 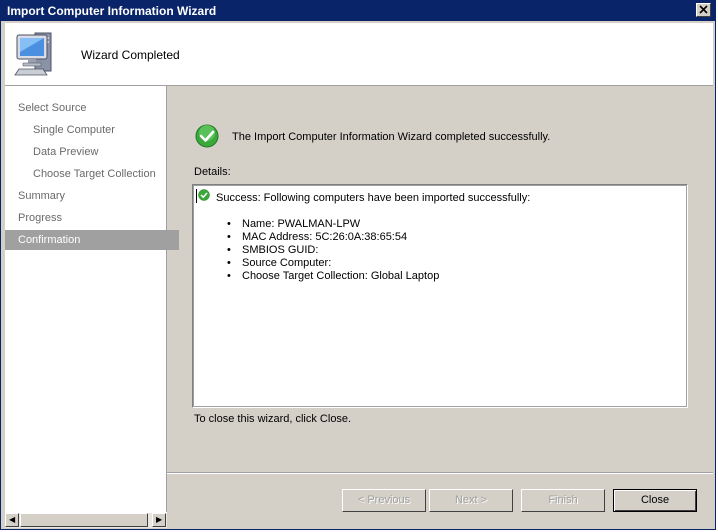 I want to click on nav-item-data-preview: Data Preview, so click(x=99, y=152).